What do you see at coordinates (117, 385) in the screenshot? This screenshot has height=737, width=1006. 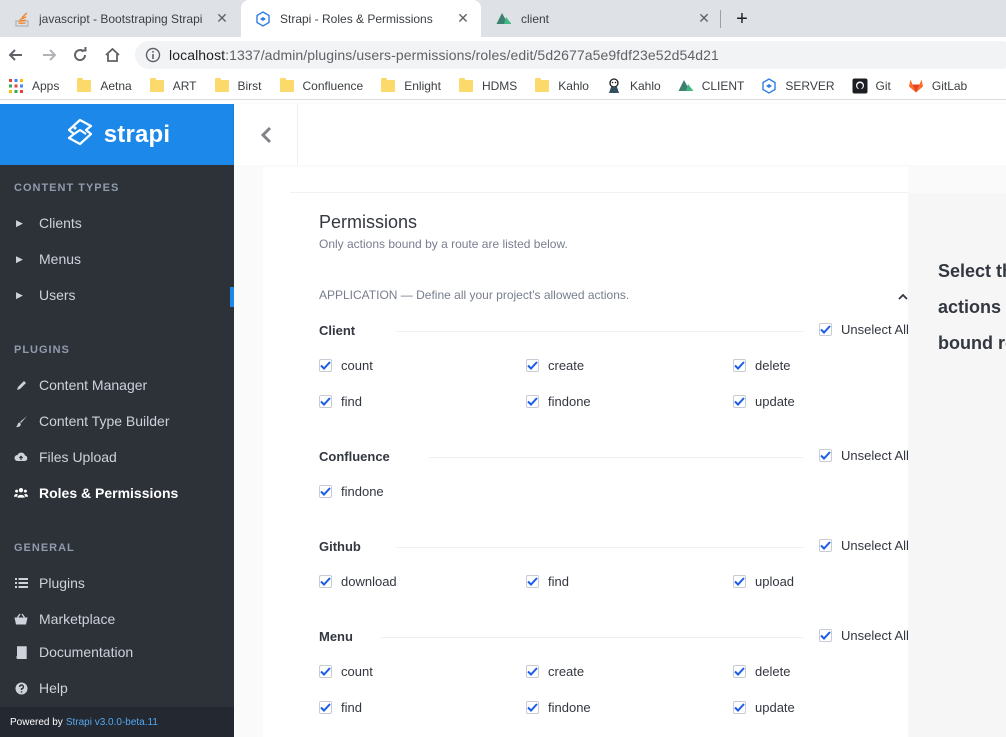 I see `sidebar-item-content-manager: Content Manager` at bounding box center [117, 385].